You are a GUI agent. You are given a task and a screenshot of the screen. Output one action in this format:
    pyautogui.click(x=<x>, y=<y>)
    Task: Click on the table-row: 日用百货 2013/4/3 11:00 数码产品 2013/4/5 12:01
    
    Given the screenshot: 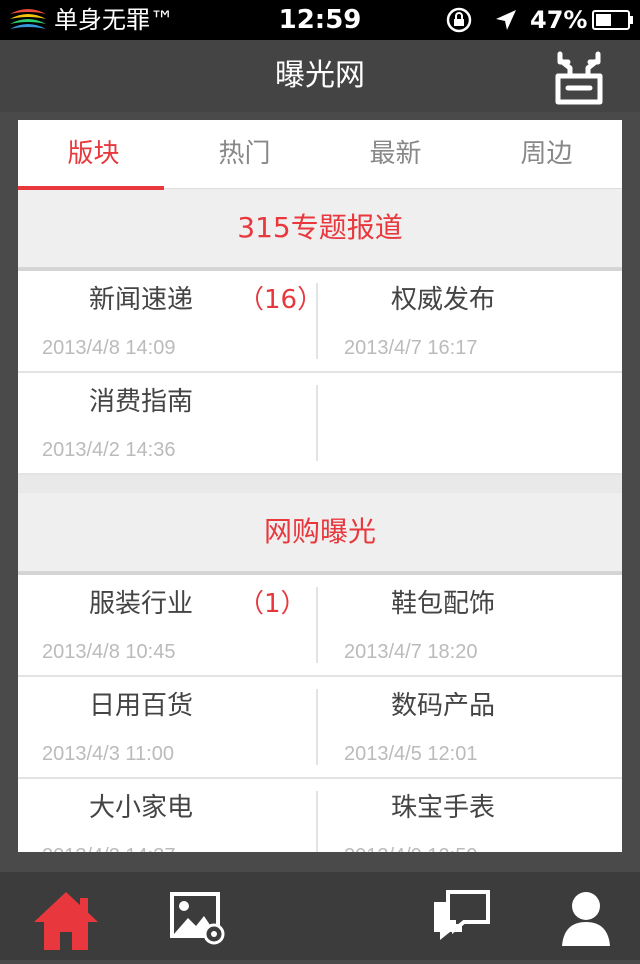 What is the action you would take?
    pyautogui.click(x=320, y=728)
    